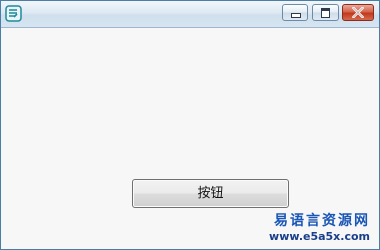 Image resolution: width=380 pixels, height=250 pixels. I want to click on watermark: 易语言资源网 www.e5a5x.com, so click(319, 228).